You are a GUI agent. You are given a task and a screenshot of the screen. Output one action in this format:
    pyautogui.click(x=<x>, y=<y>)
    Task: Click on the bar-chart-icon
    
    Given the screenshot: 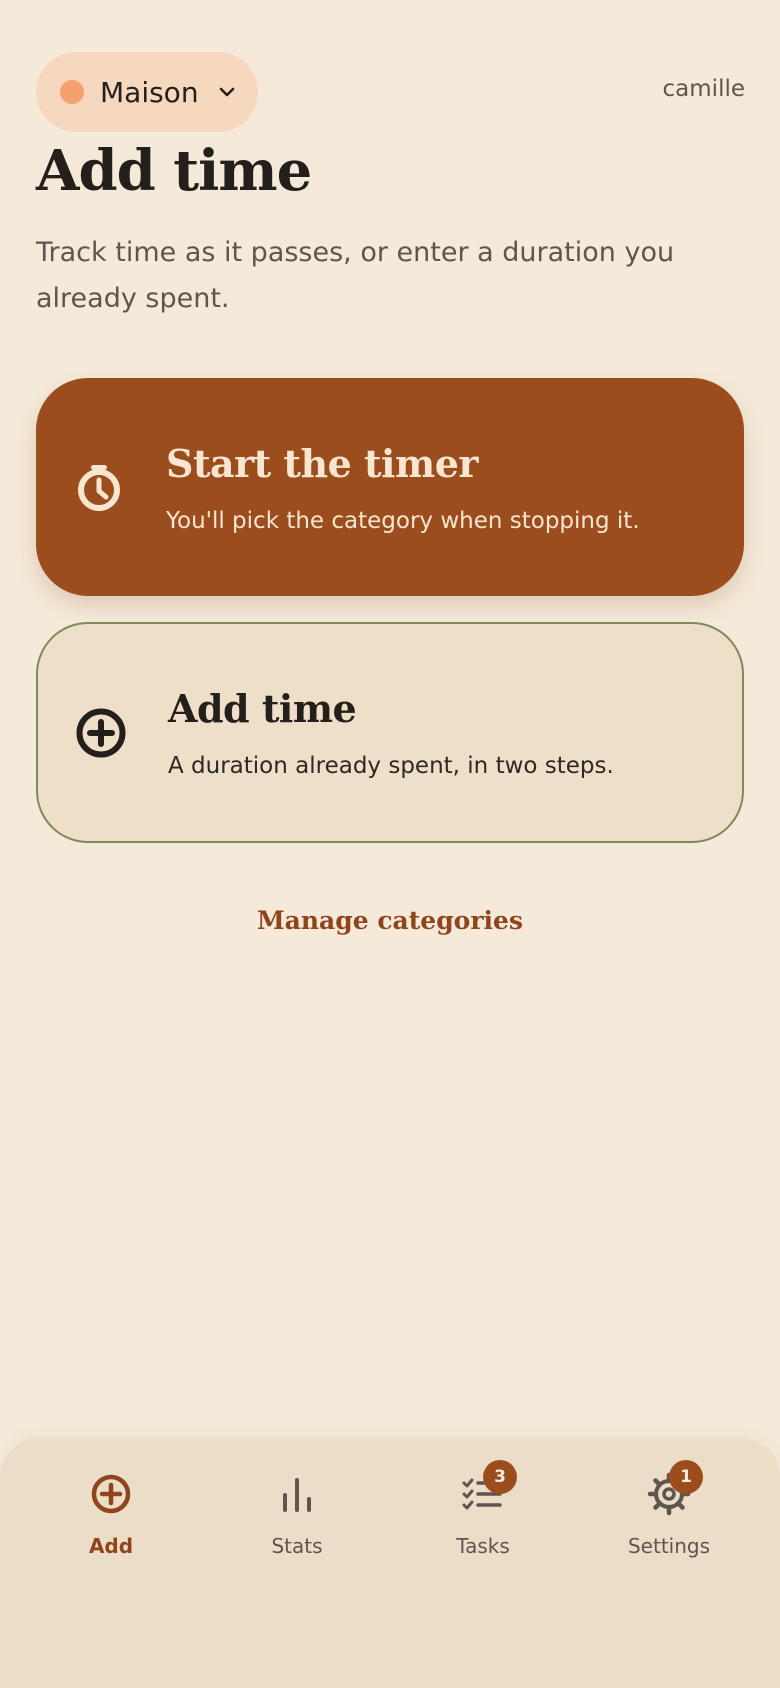 What is the action you would take?
    pyautogui.click(x=297, y=1495)
    